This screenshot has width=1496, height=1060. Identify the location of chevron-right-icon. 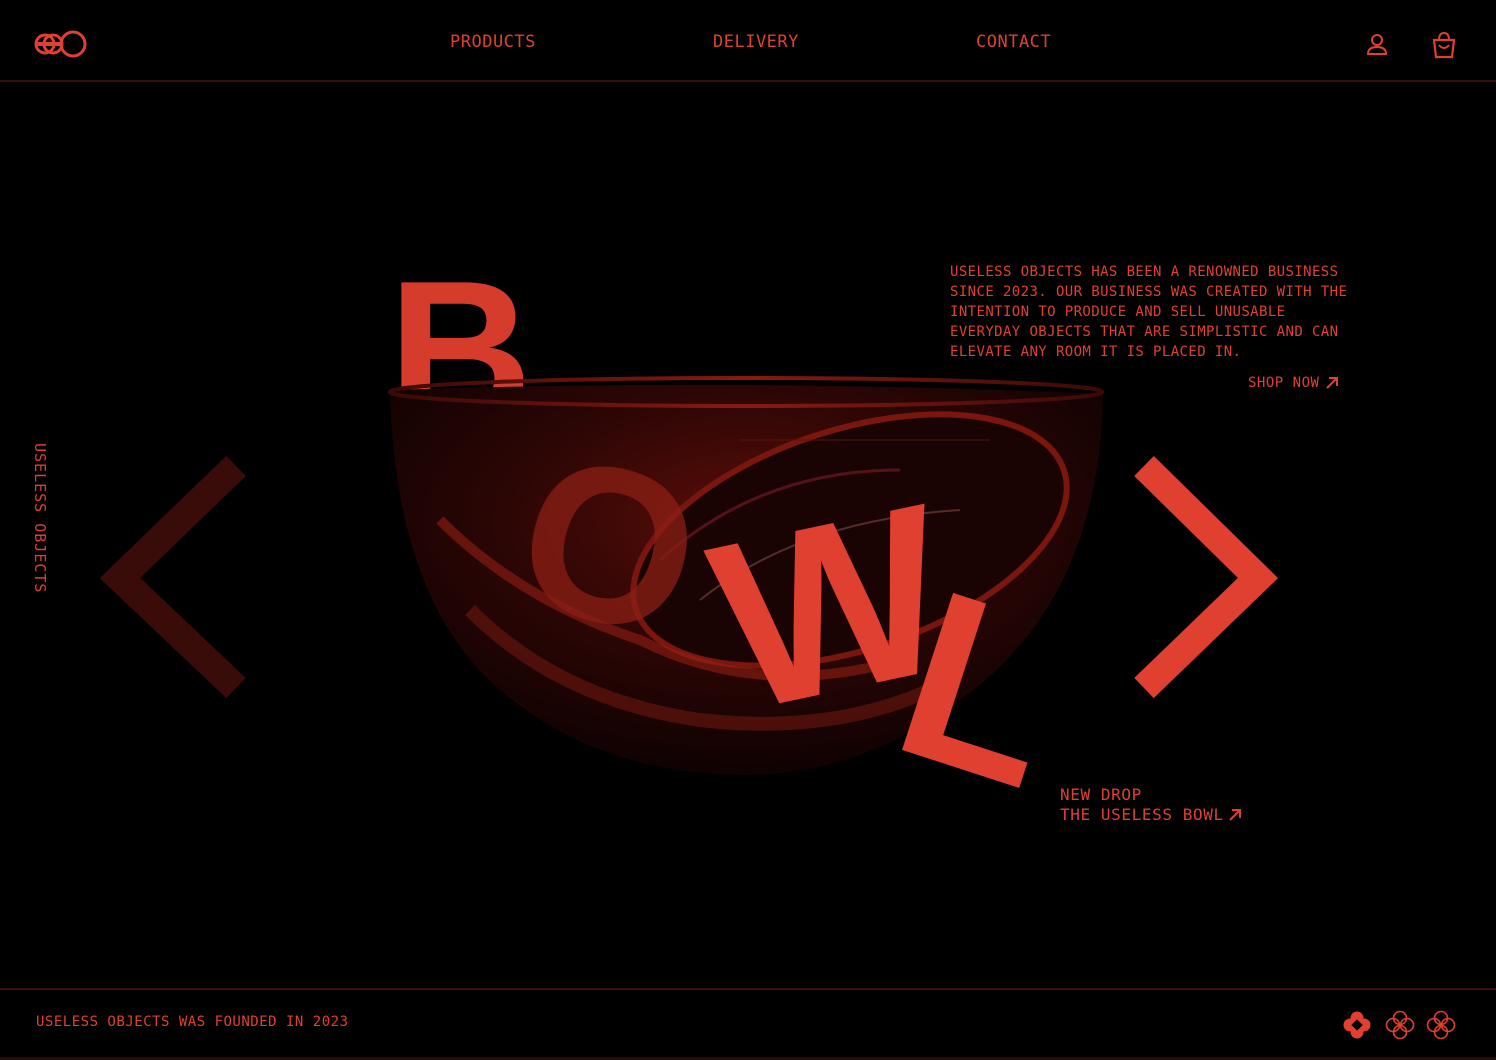
(1206, 577).